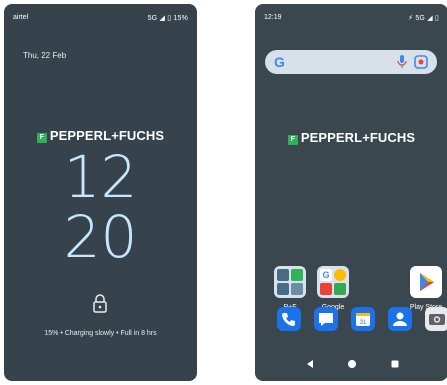 This screenshot has width=447, height=385. What do you see at coordinates (273, 17) in the screenshot?
I see `status-time: 12:19` at bounding box center [273, 17].